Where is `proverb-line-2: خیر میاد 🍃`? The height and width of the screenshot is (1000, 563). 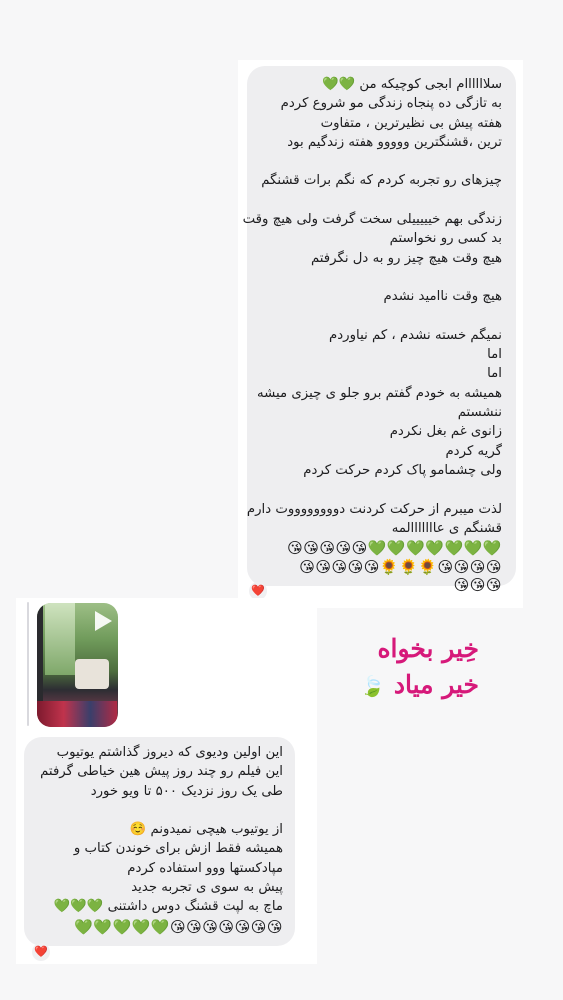 proverb-line-2: خیر میاد 🍃 is located at coordinates (419, 685).